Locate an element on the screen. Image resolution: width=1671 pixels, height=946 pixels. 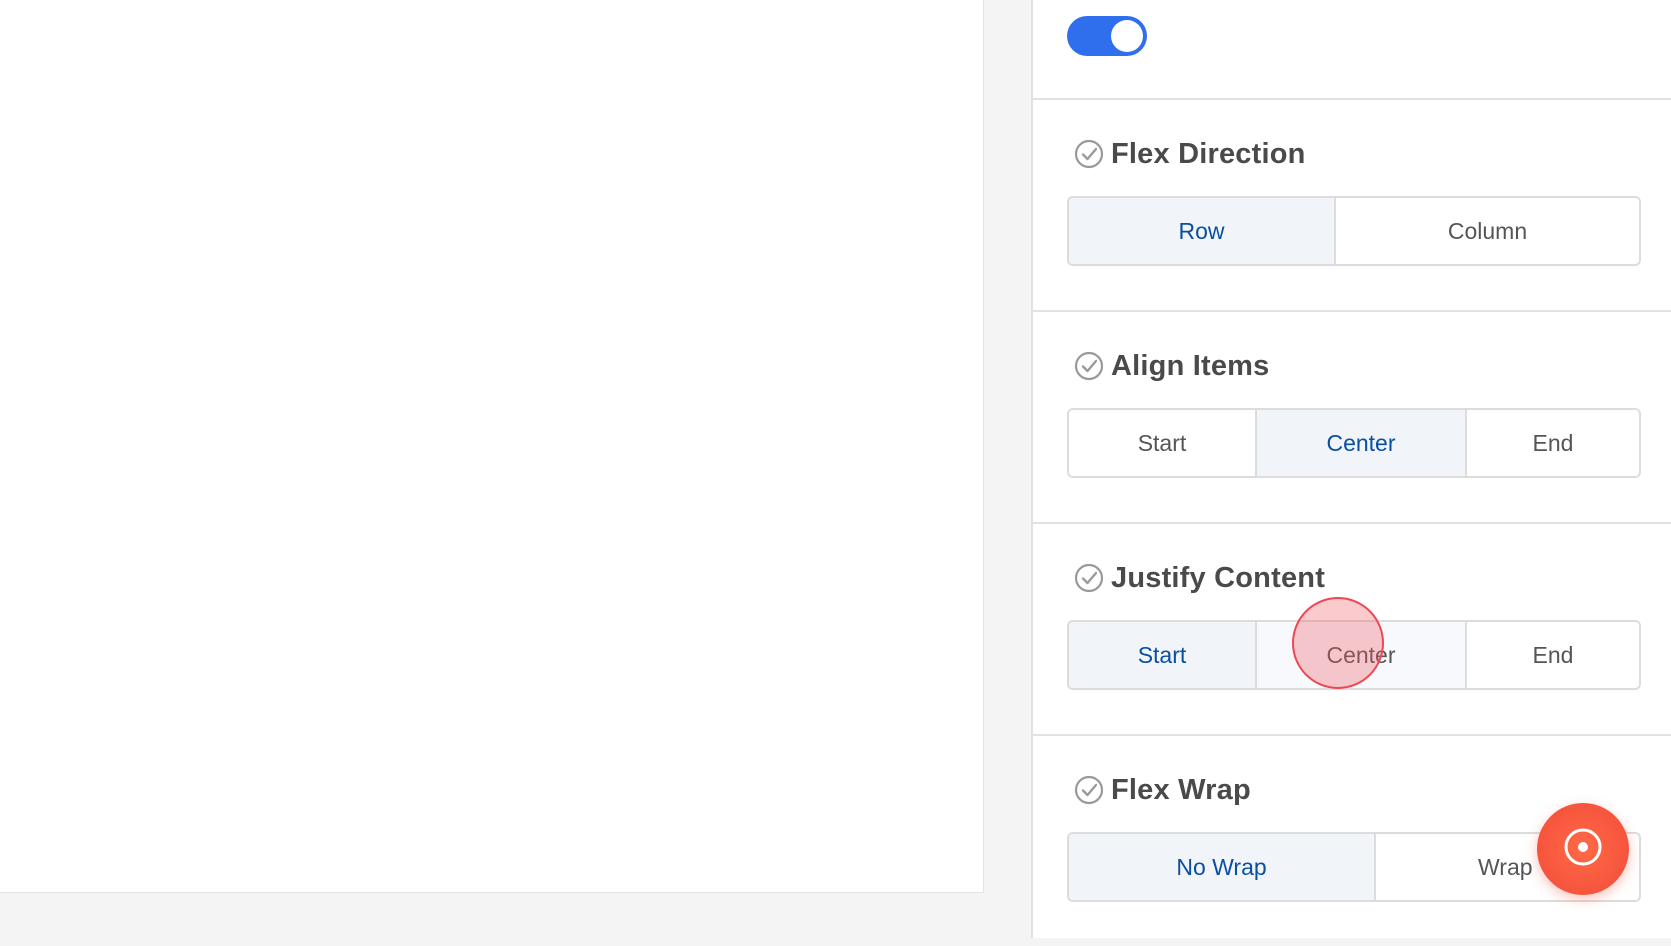
target-icon is located at coordinates (1583, 849).